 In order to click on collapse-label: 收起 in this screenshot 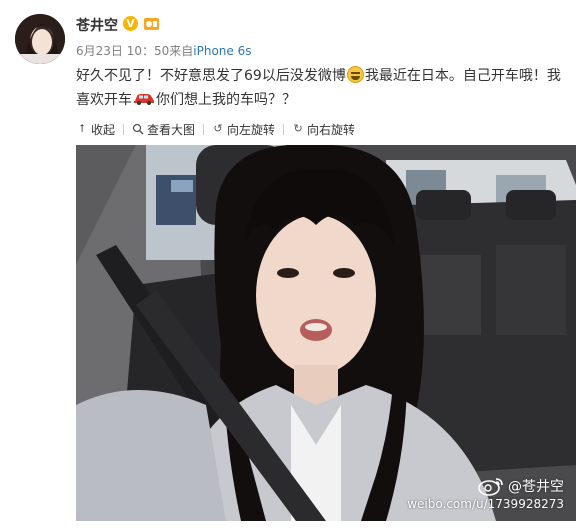, I will do `click(103, 129)`.